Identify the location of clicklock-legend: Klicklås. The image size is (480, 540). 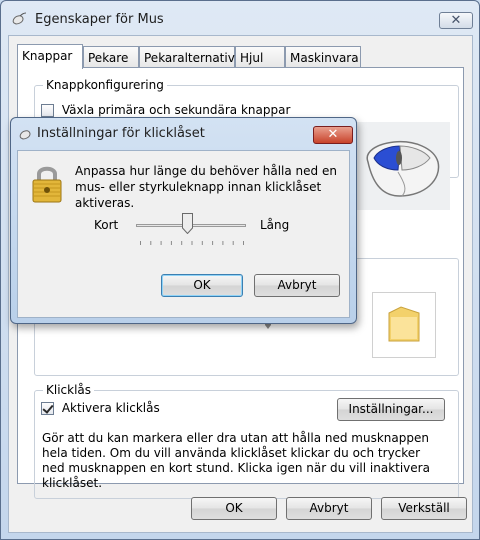
(69, 390).